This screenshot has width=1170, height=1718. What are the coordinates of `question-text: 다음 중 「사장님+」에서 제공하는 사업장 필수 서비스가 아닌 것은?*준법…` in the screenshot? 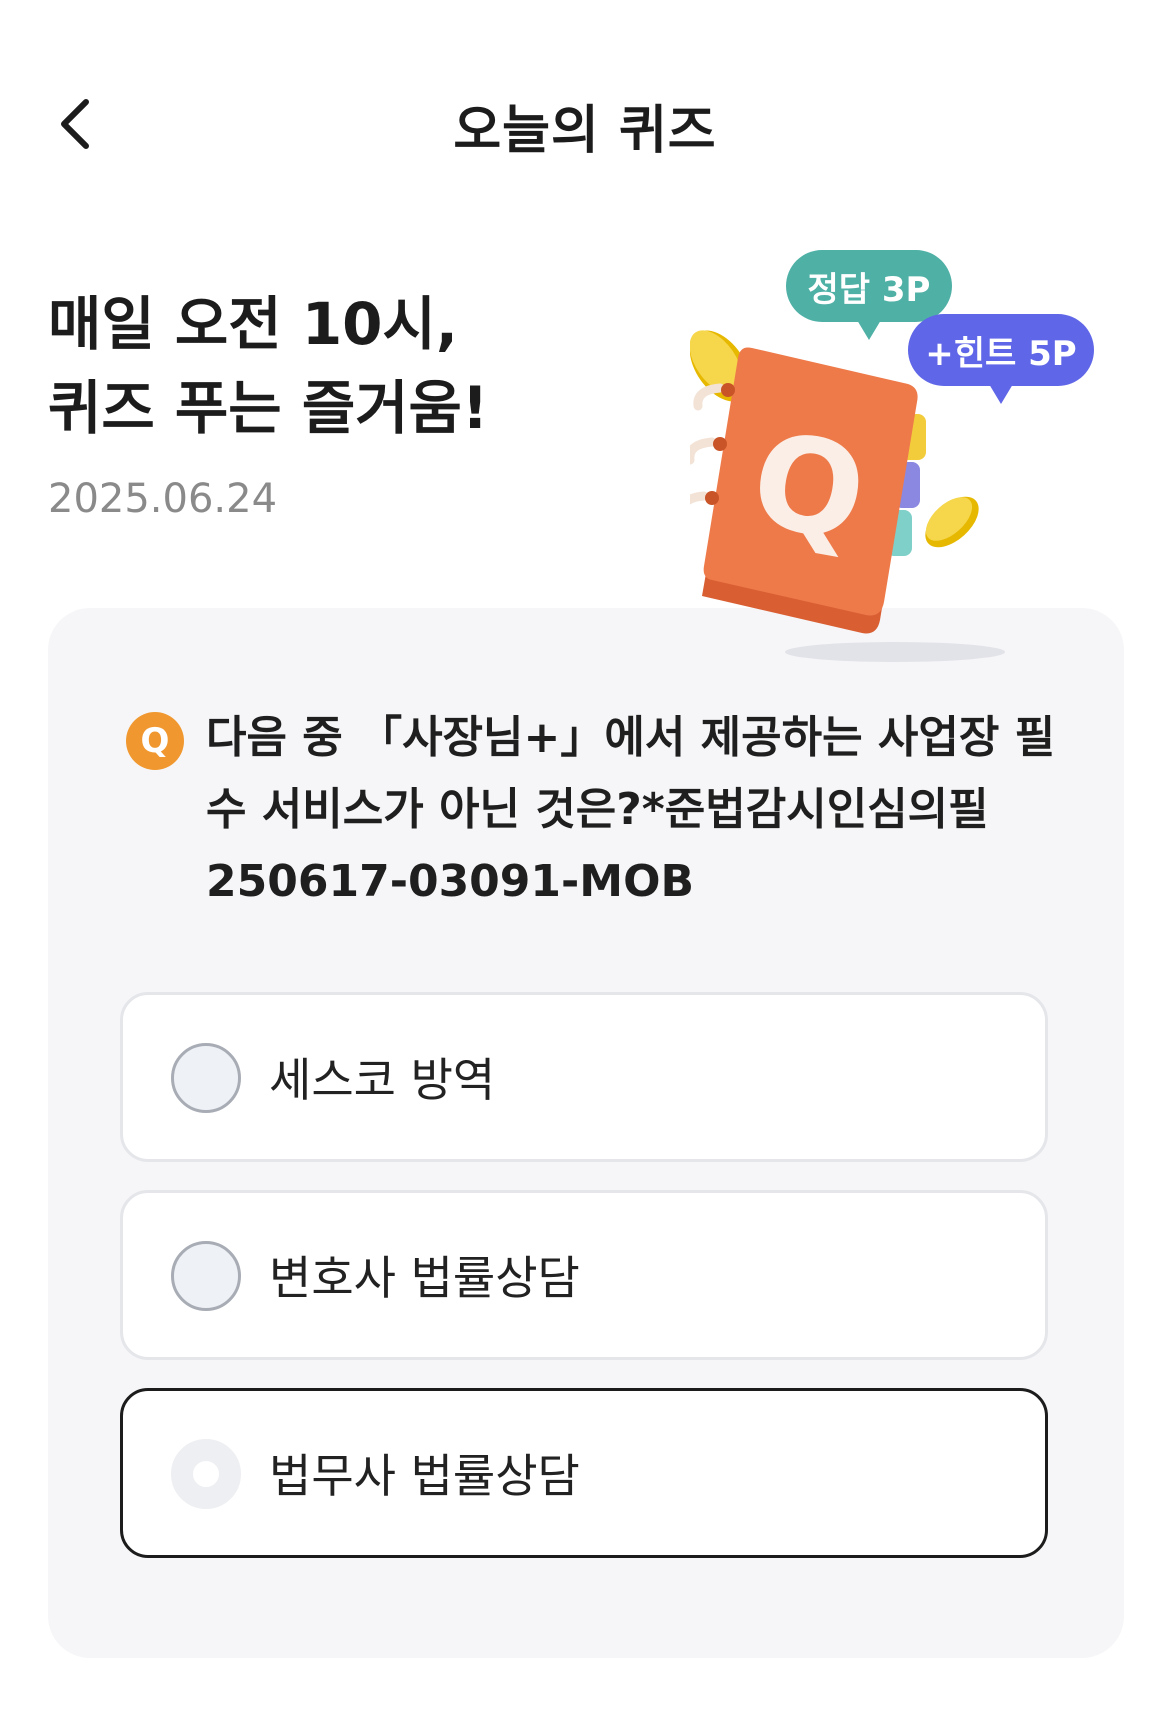 It's located at (631, 809).